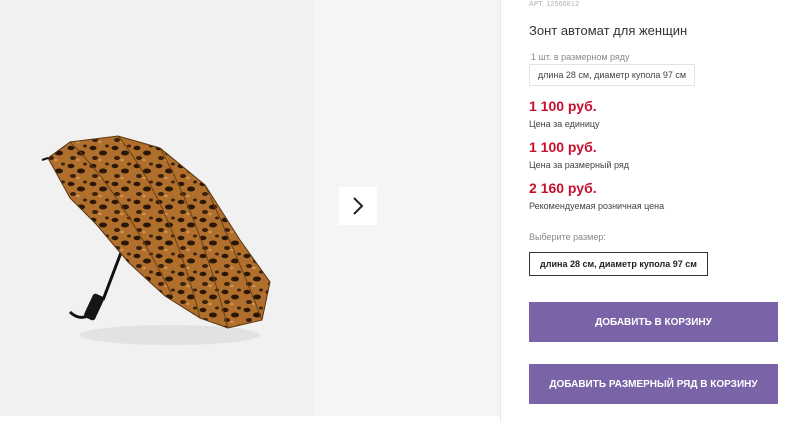  I want to click on chevron-right-icon, so click(358, 206).